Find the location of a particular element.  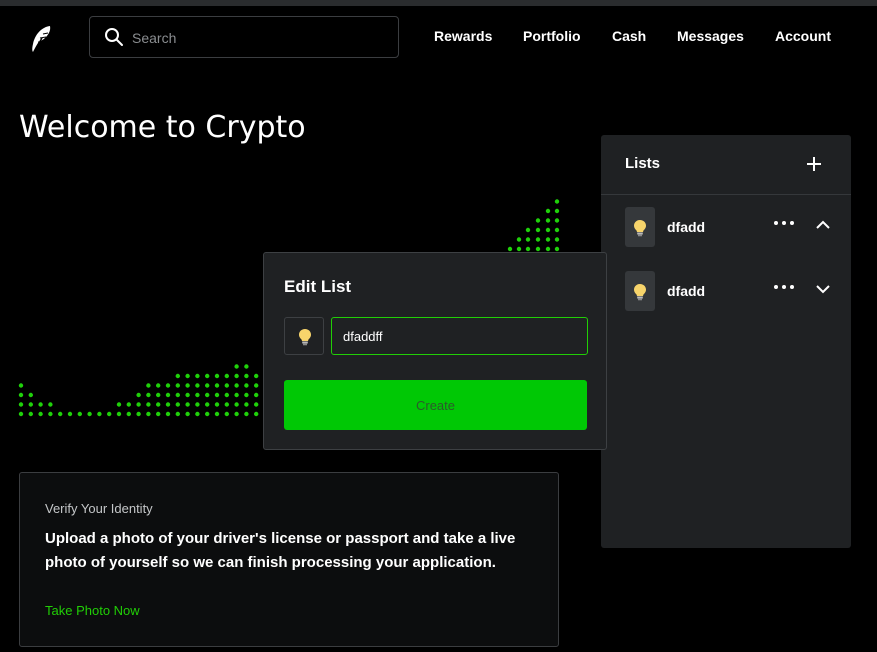

verify-card-title: Verify Your Identity is located at coordinates (99, 508).